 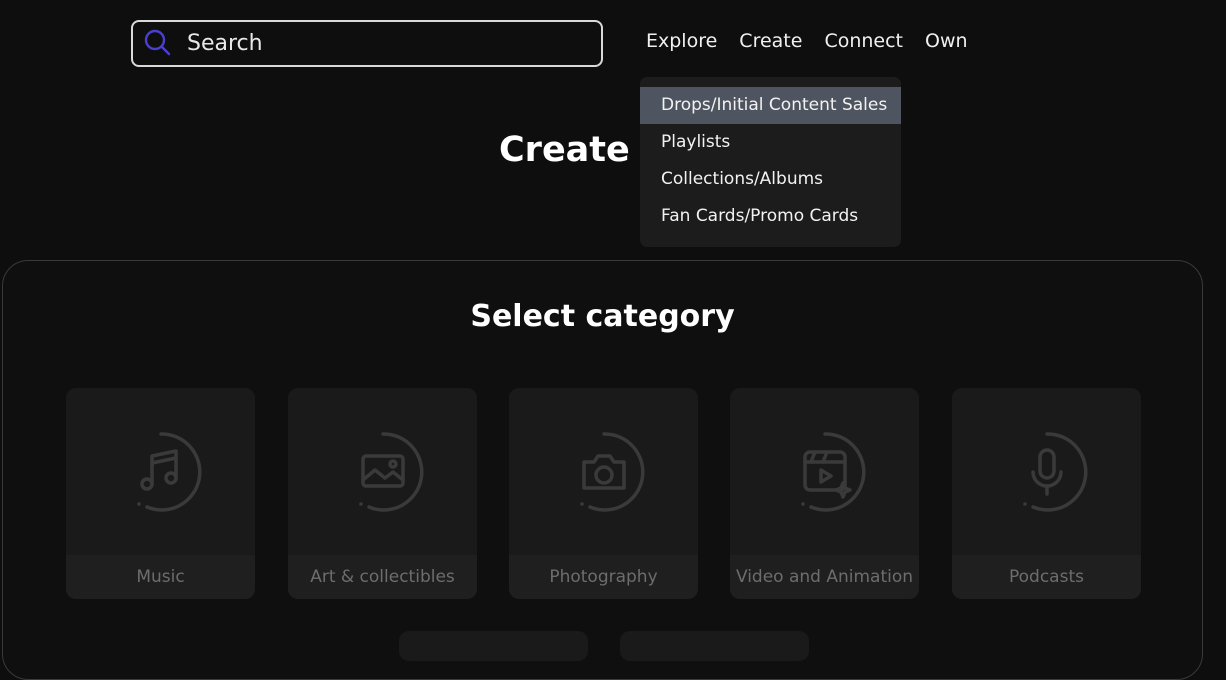 What do you see at coordinates (383, 472) in the screenshot?
I see `image-icon` at bounding box center [383, 472].